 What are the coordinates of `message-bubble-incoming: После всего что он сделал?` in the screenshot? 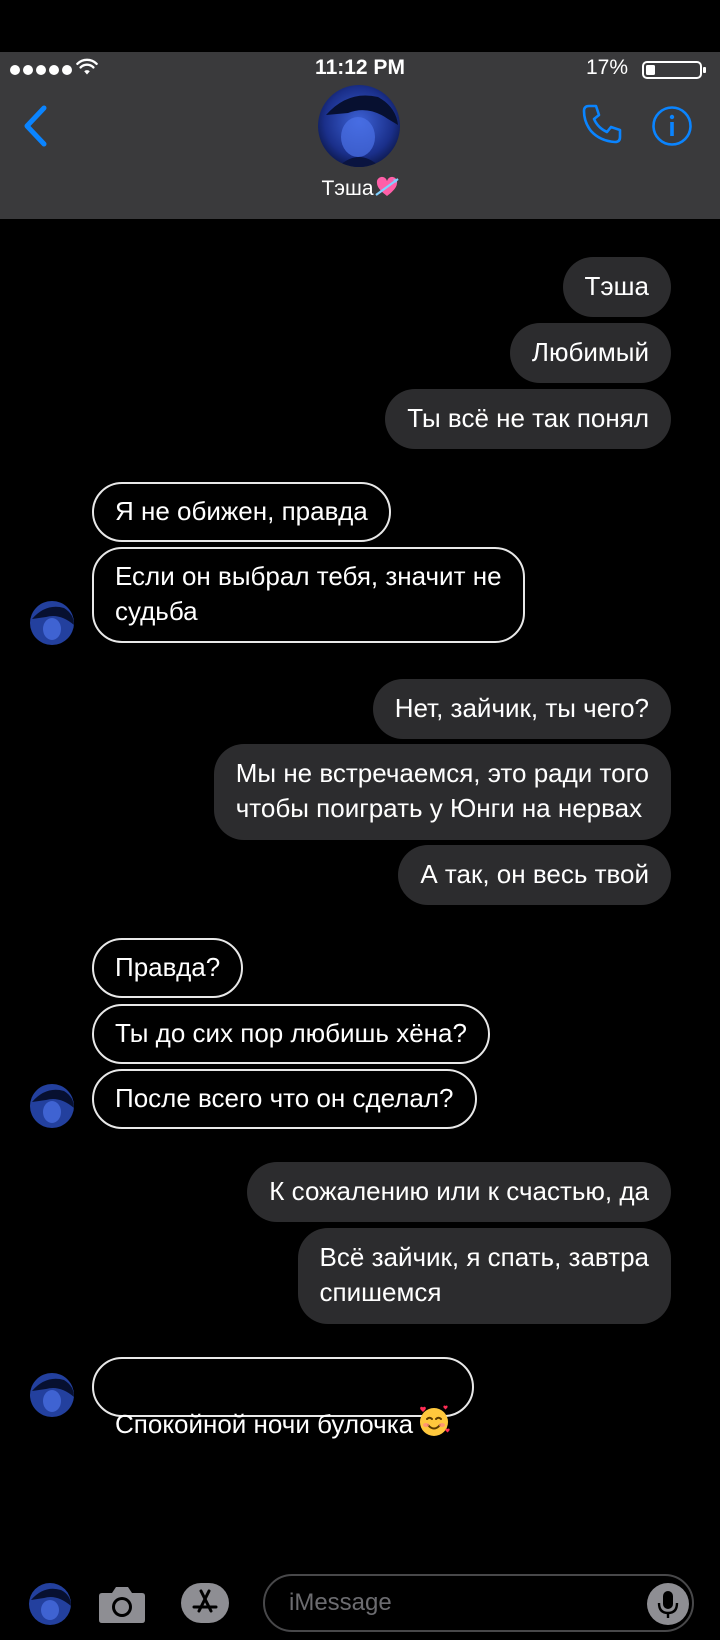 It's located at (284, 1099).